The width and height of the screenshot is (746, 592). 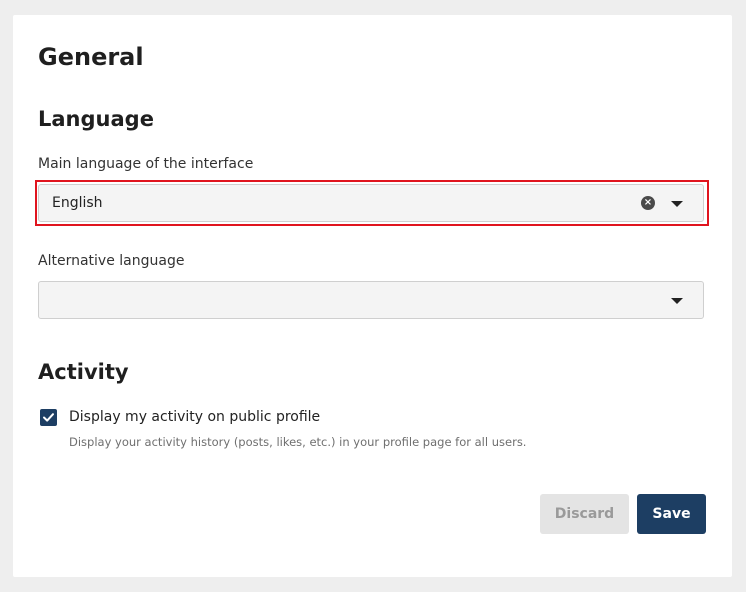 I want to click on page-title: General, so click(x=91, y=57).